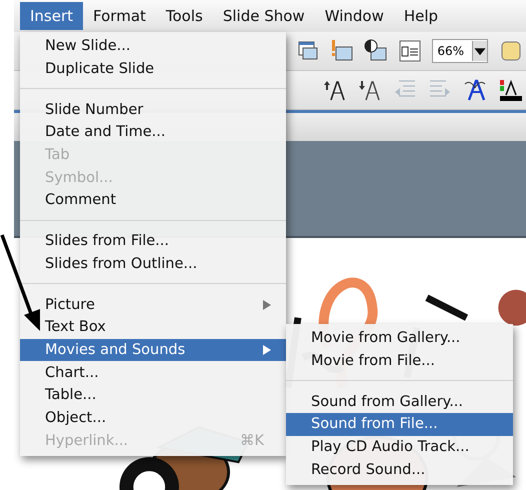  I want to click on contrast-window-icon, so click(376, 51).